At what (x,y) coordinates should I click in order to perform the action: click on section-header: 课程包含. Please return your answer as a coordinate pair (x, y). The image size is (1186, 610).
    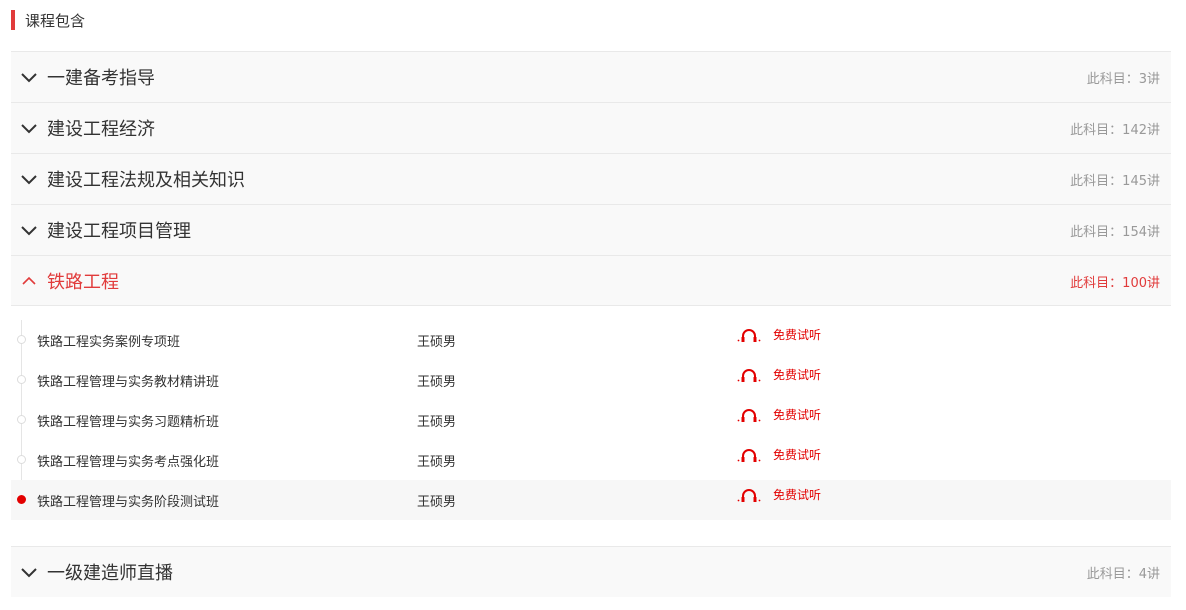
    Looking at the image, I should click on (48, 20).